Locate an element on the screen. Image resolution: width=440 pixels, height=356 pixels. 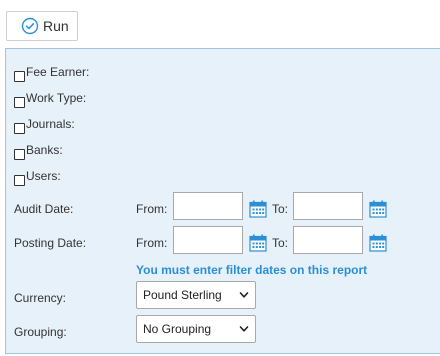
work-type-label: Work Type: is located at coordinates (56, 98).